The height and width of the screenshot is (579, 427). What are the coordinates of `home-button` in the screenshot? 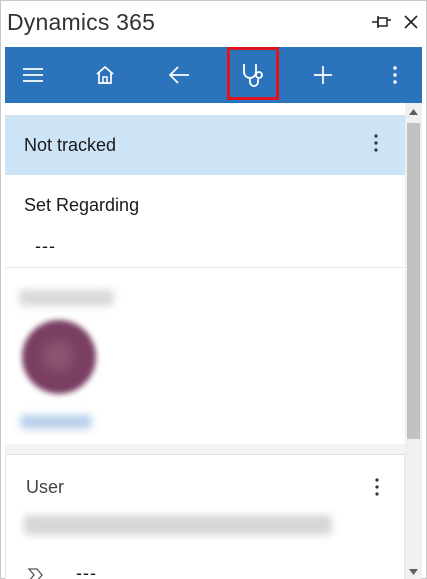 It's located at (105, 75).